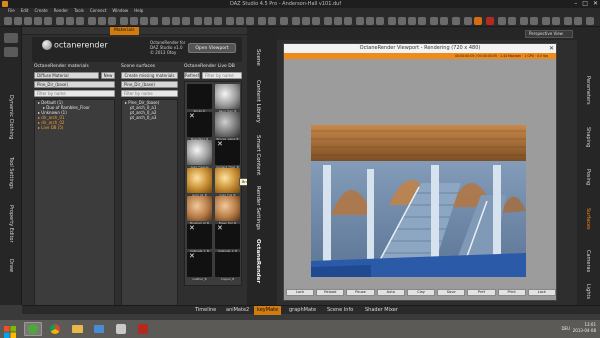  What do you see at coordinates (258, 101) in the screenshot?
I see `tab-content-library: Content Library` at bounding box center [258, 101].